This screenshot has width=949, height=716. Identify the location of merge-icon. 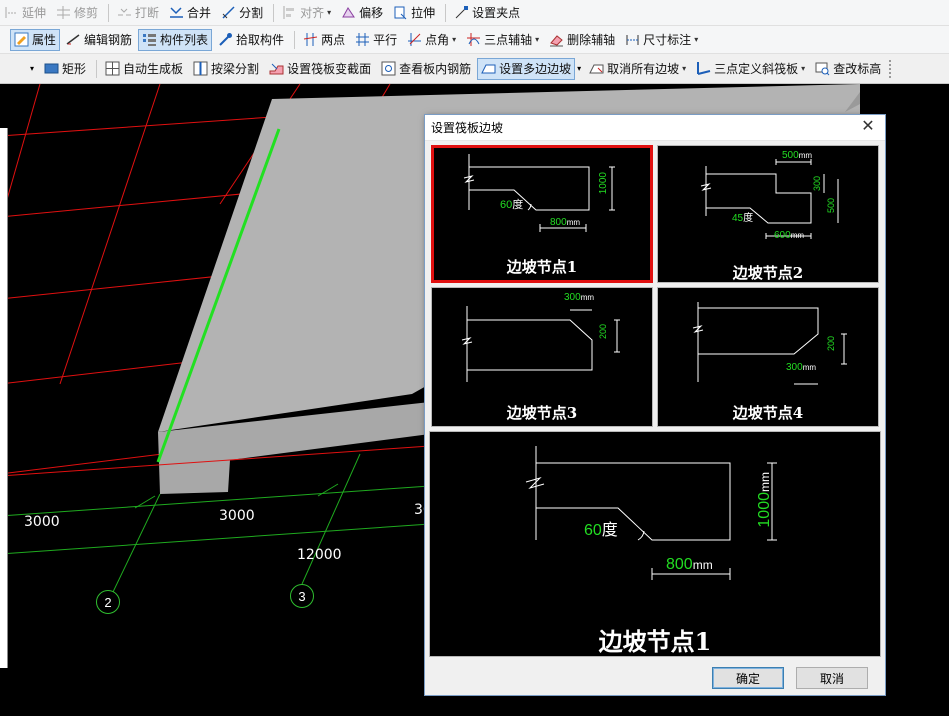
(176, 12).